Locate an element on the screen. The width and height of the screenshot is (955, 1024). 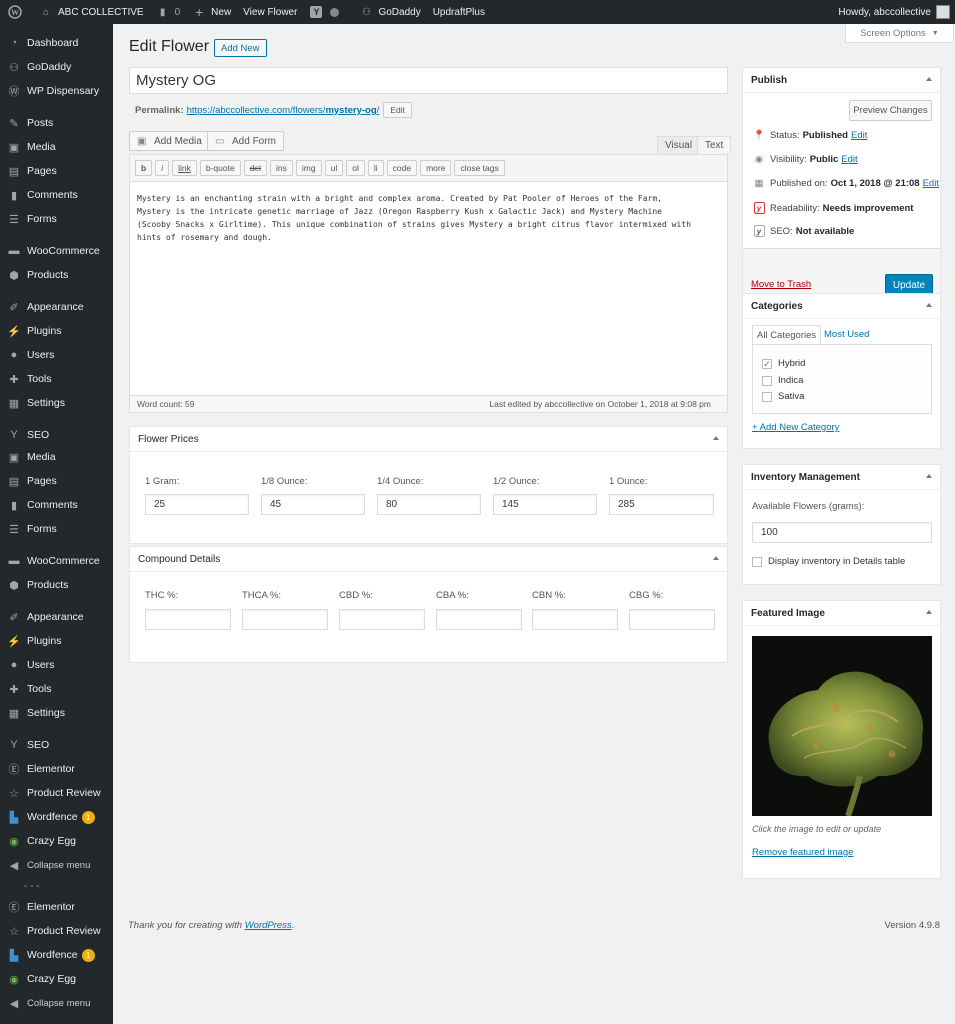
featured-image-header: Featured Image is located at coordinates (841, 613).